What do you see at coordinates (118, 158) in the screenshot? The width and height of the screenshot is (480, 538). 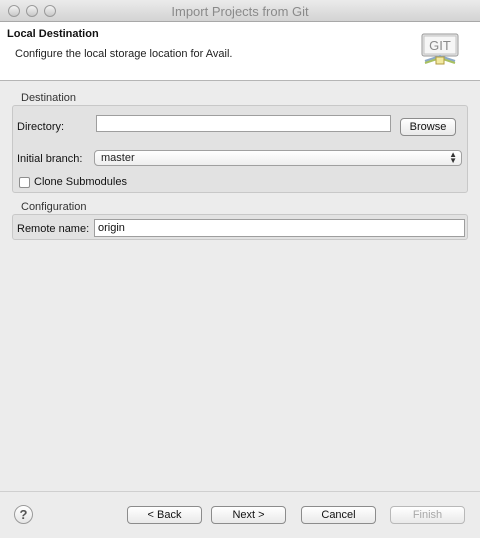 I see `initial-branch-value: master` at bounding box center [118, 158].